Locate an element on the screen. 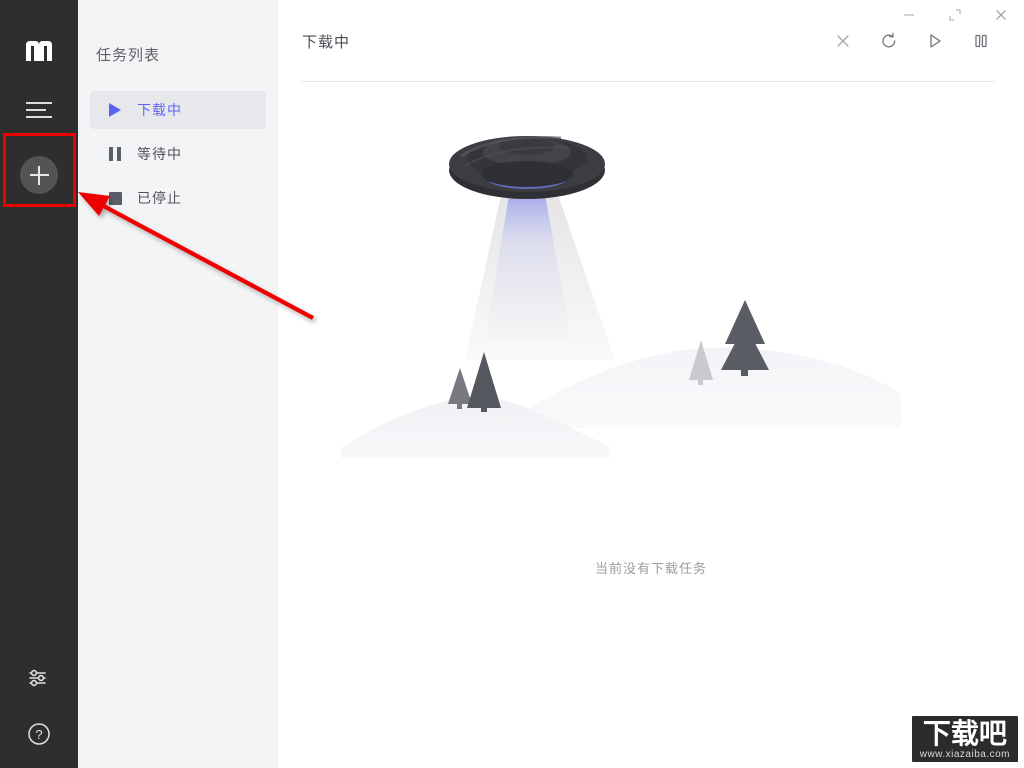 The height and width of the screenshot is (768, 1024). play-icon is located at coordinates (115, 110).